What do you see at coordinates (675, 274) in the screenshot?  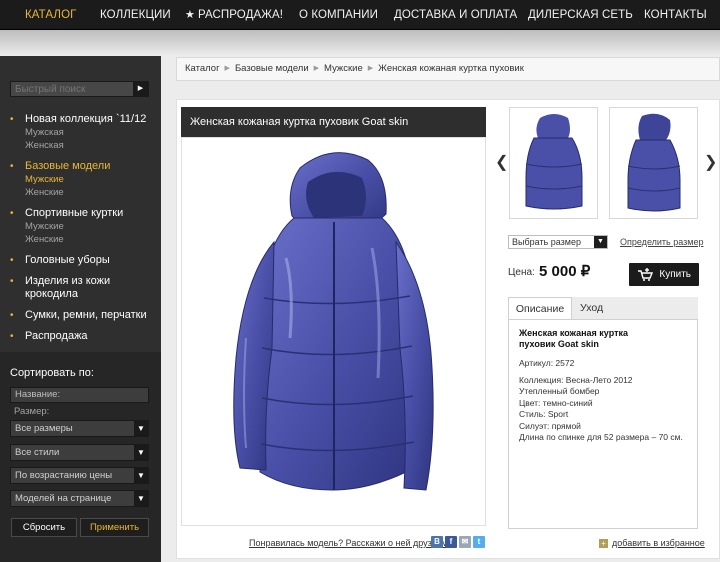 I see `buy-label: Купить` at bounding box center [675, 274].